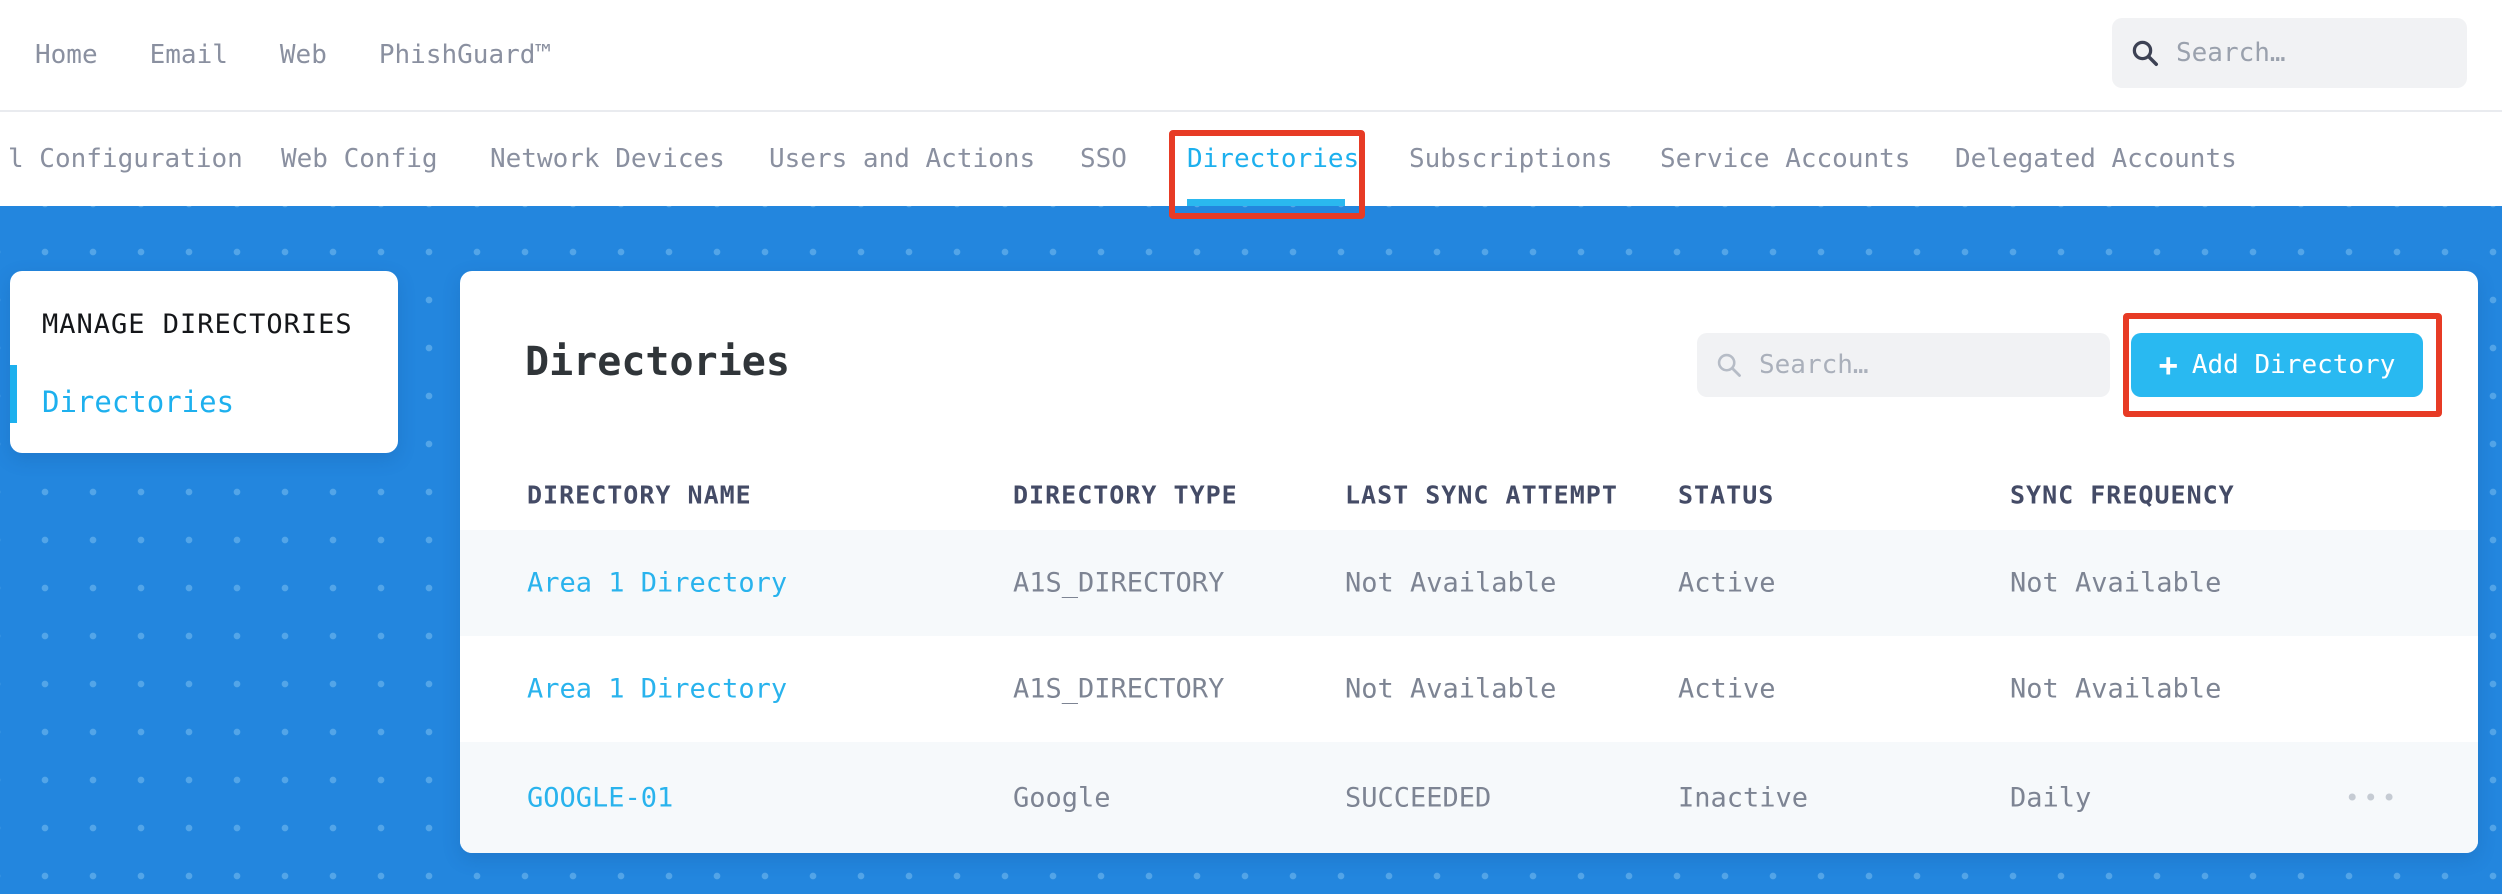 The width and height of the screenshot is (2502, 894). What do you see at coordinates (204, 362) in the screenshot?
I see `manage-directories-card: MANAGE DIRECTORIES Directories` at bounding box center [204, 362].